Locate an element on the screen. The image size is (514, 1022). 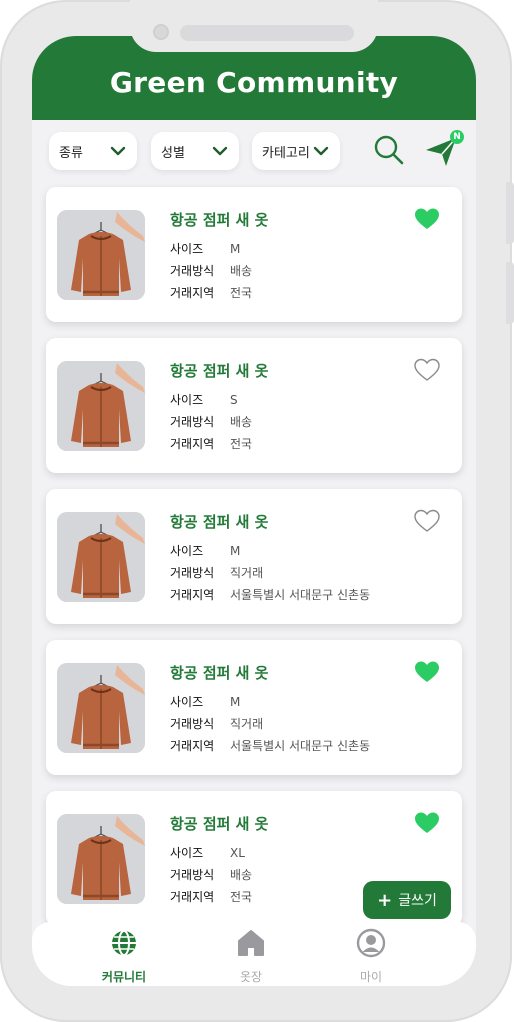
earpiece-speaker is located at coordinates (267, 33).